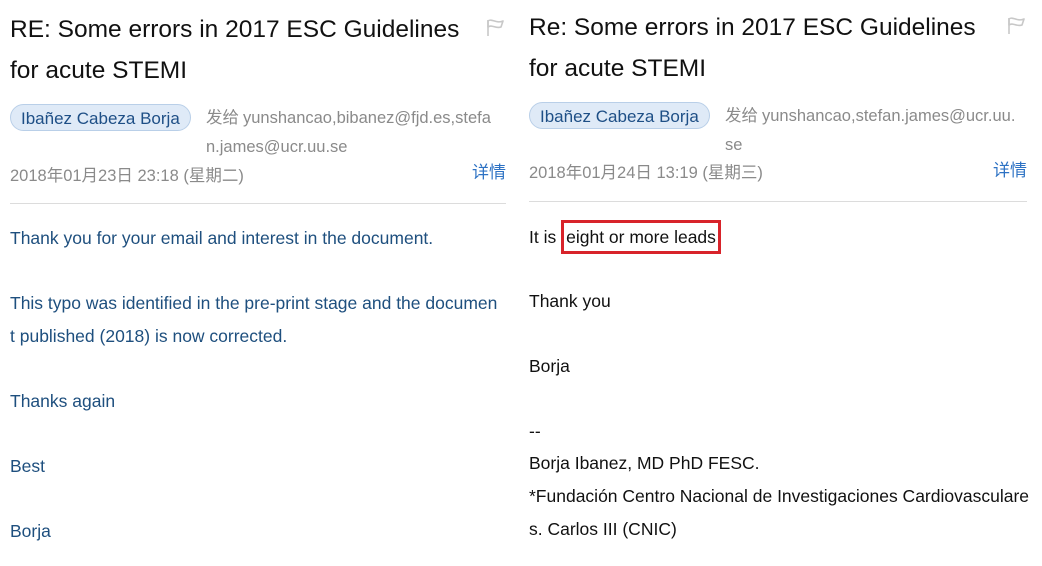 This screenshot has height=566, width=1042. Describe the element at coordinates (641, 237) in the screenshot. I see `highlighted-text: eight or more leads` at that location.